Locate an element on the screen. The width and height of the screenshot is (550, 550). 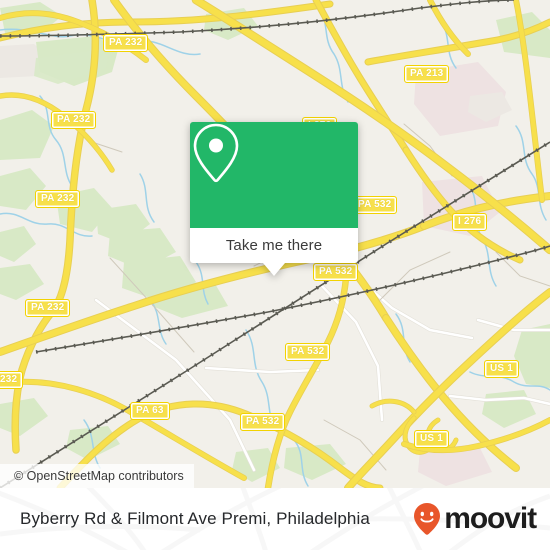
card-action-bar: Take me there is located at coordinates (274, 252).